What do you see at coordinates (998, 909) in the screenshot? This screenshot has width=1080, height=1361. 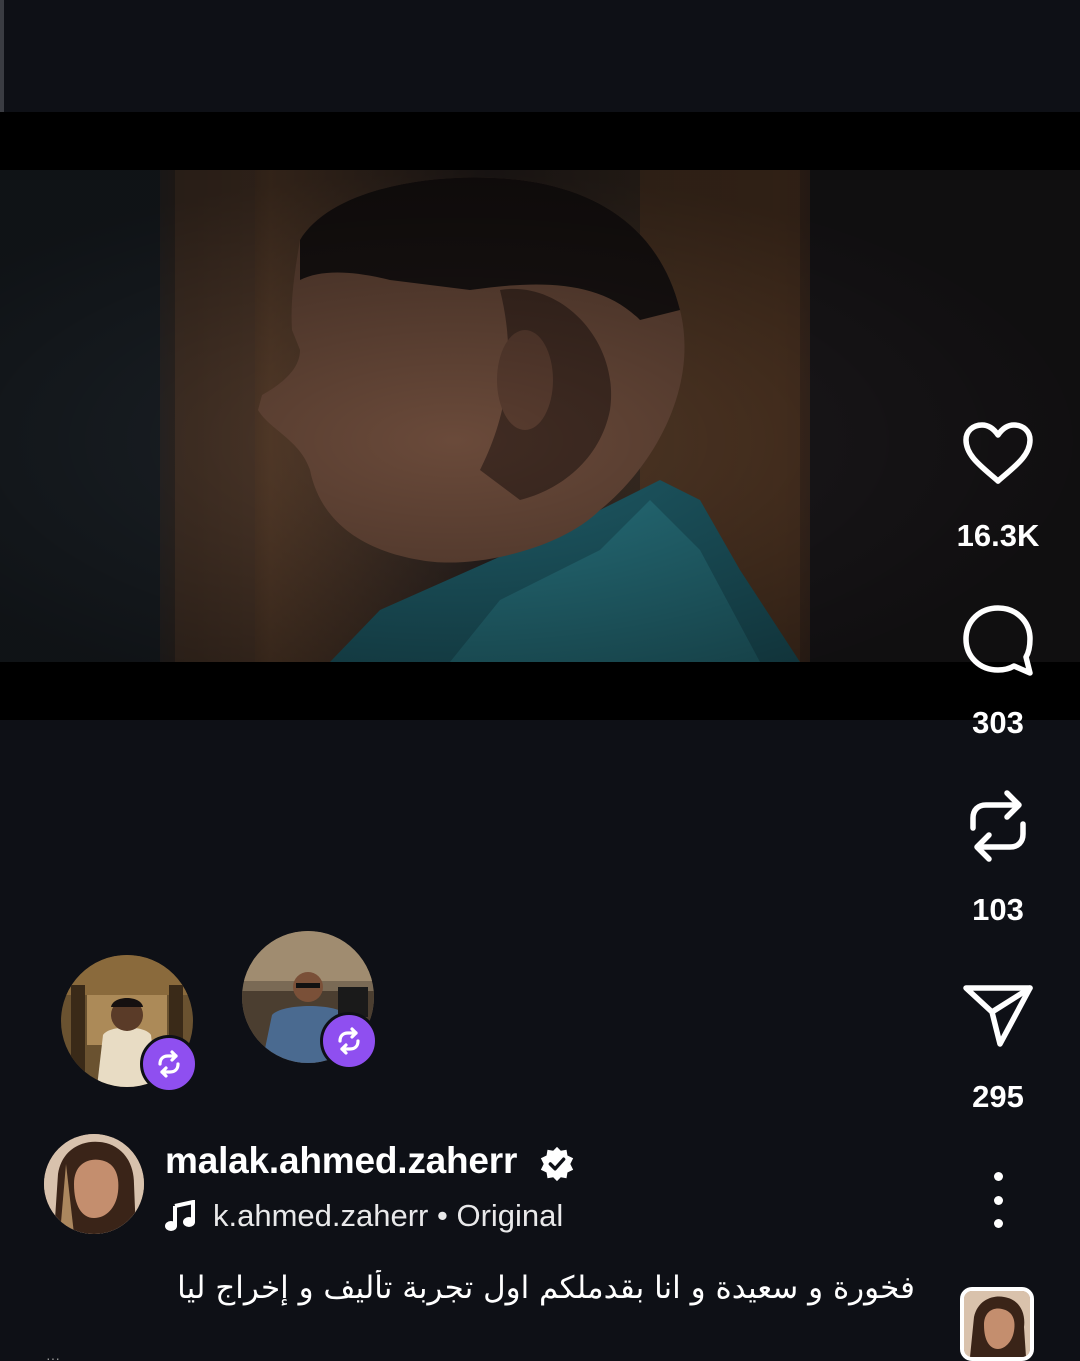 I see `repost-count: 103` at bounding box center [998, 909].